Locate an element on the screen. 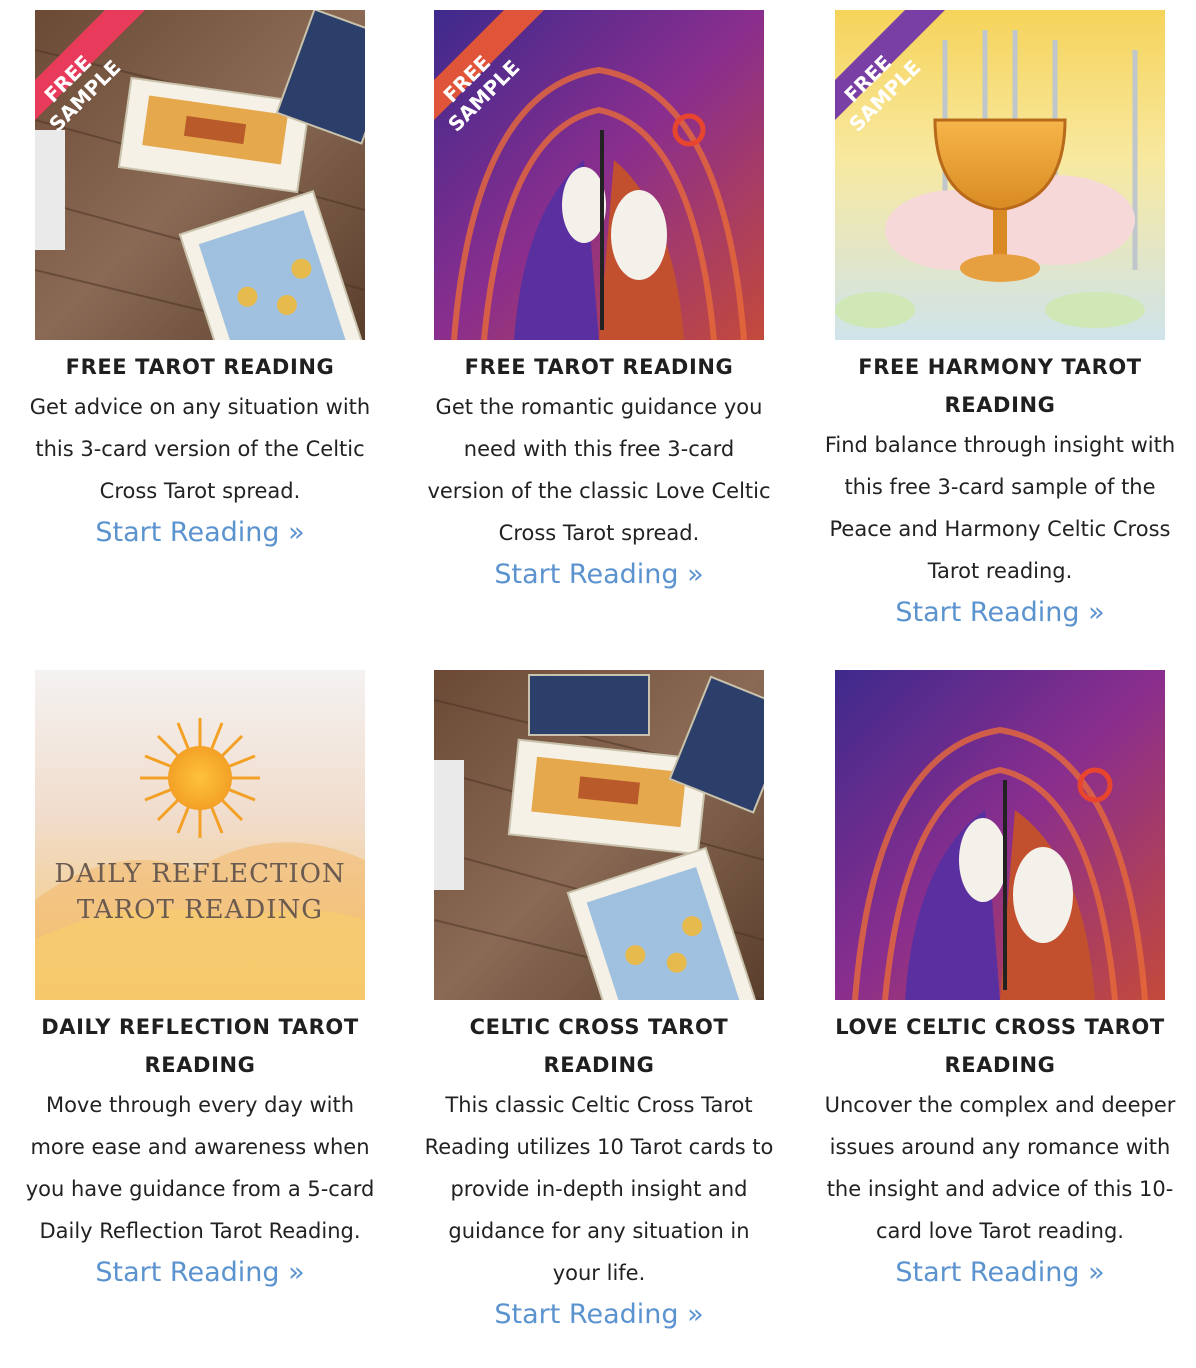  card-image-daily-reflection: DAILY REFLECTION TAROT READING is located at coordinates (200, 835).